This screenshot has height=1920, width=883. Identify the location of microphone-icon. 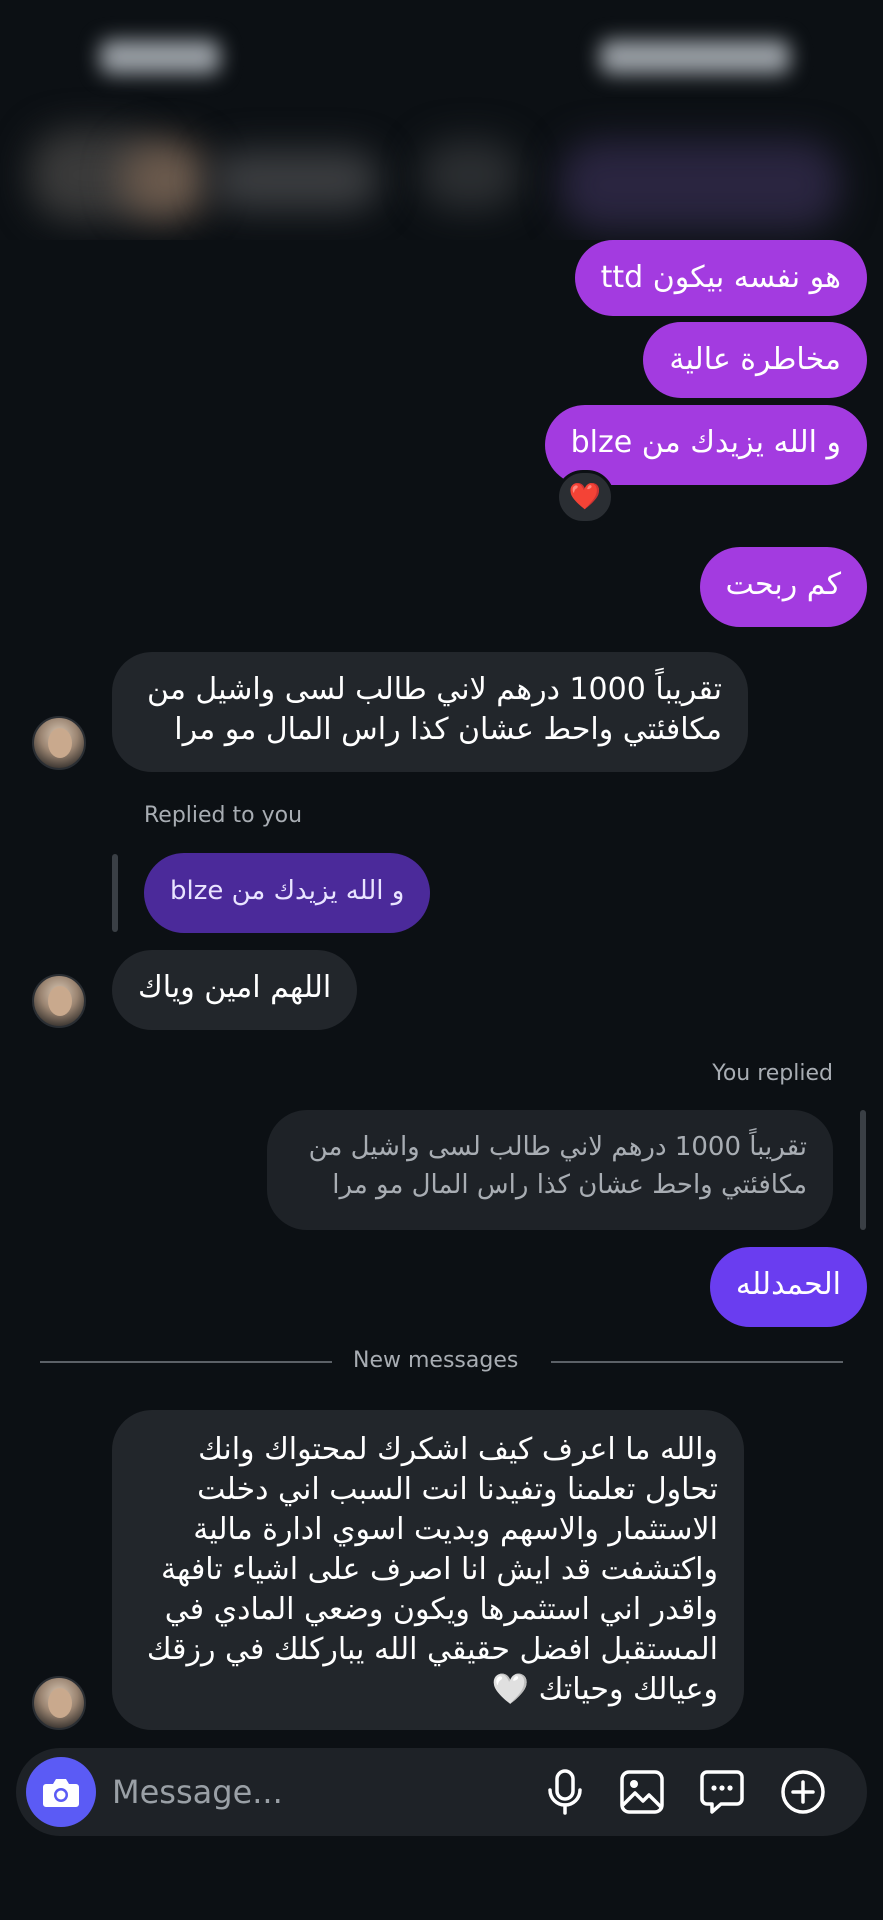
(565, 1792).